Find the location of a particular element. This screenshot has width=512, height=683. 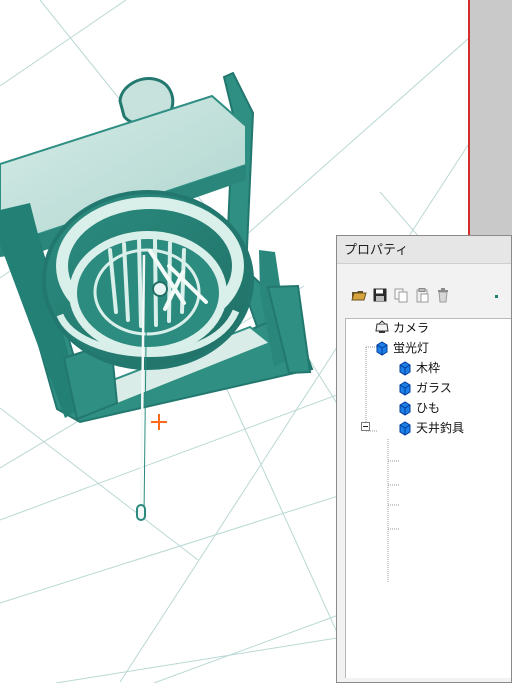

center-knob is located at coordinates (160, 289).